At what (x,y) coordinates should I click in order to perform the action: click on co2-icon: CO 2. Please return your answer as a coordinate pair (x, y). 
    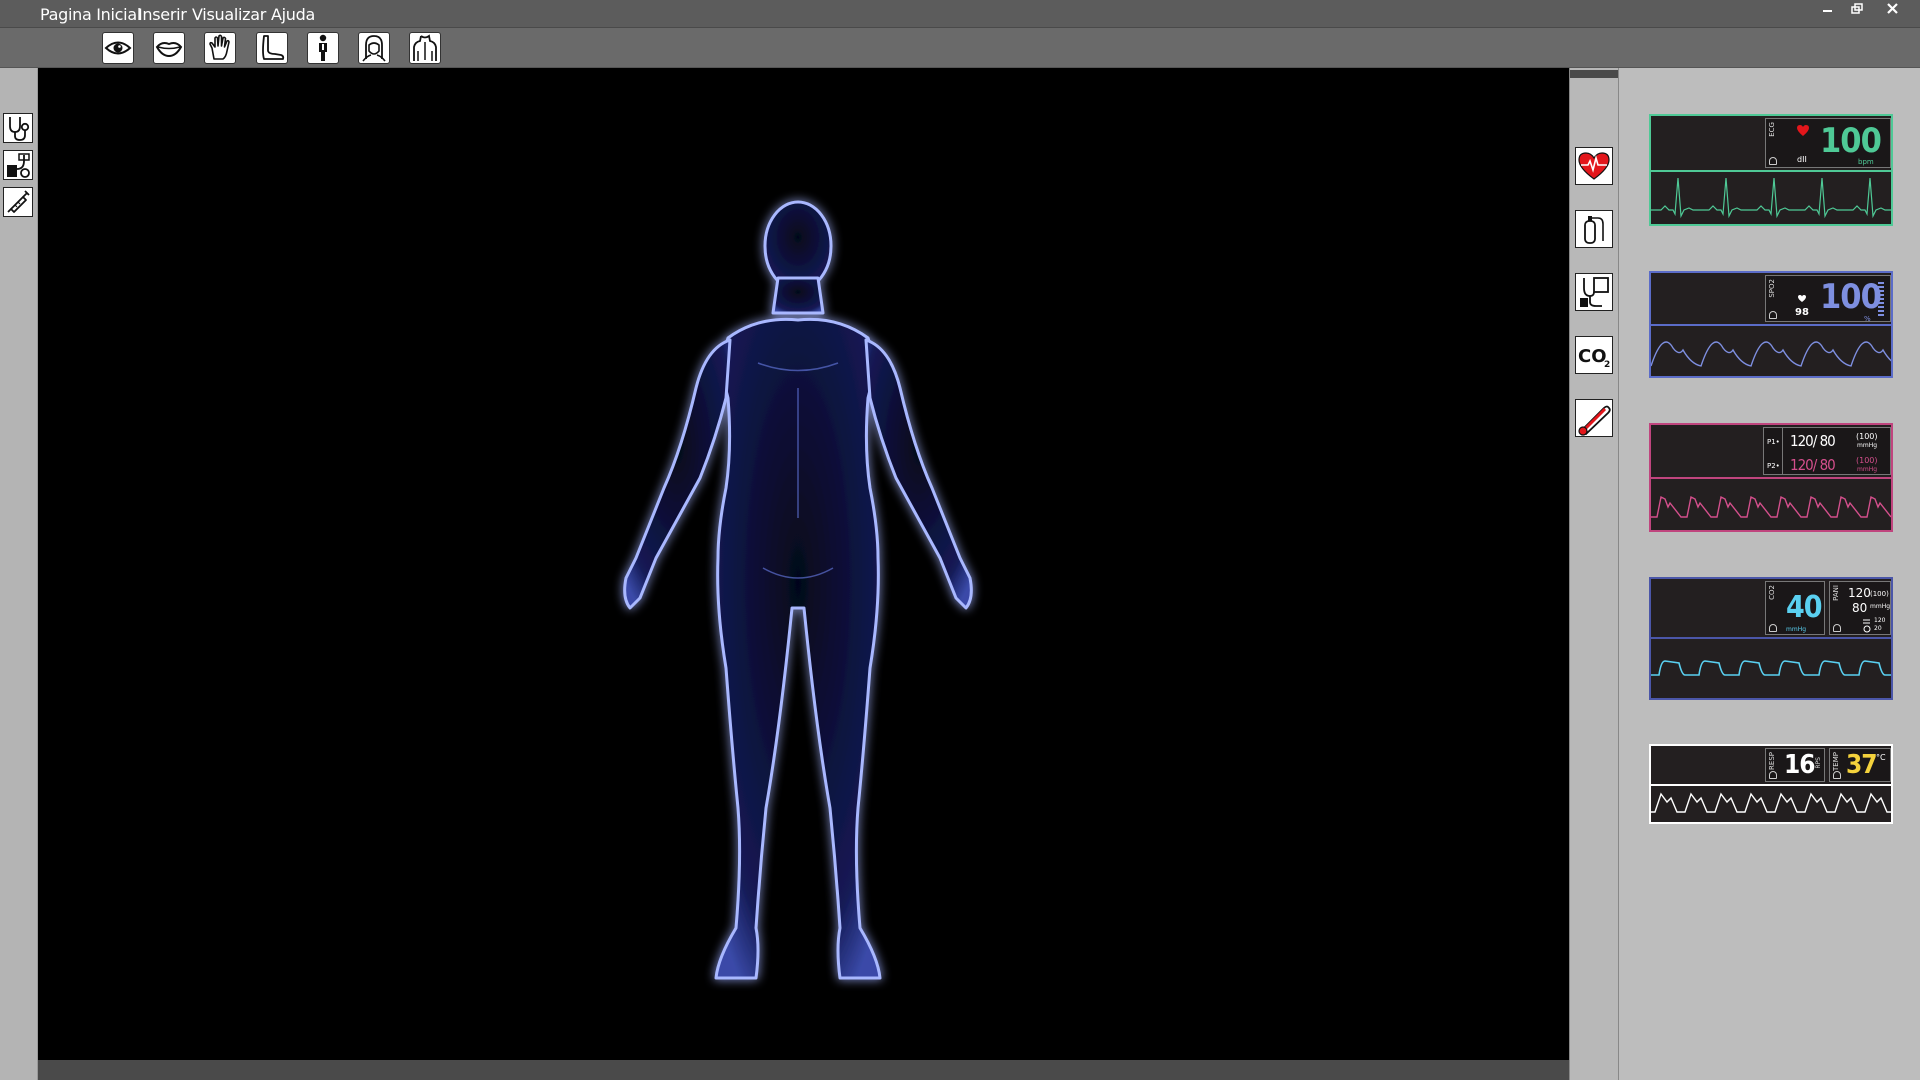
    Looking at the image, I should click on (1594, 355).